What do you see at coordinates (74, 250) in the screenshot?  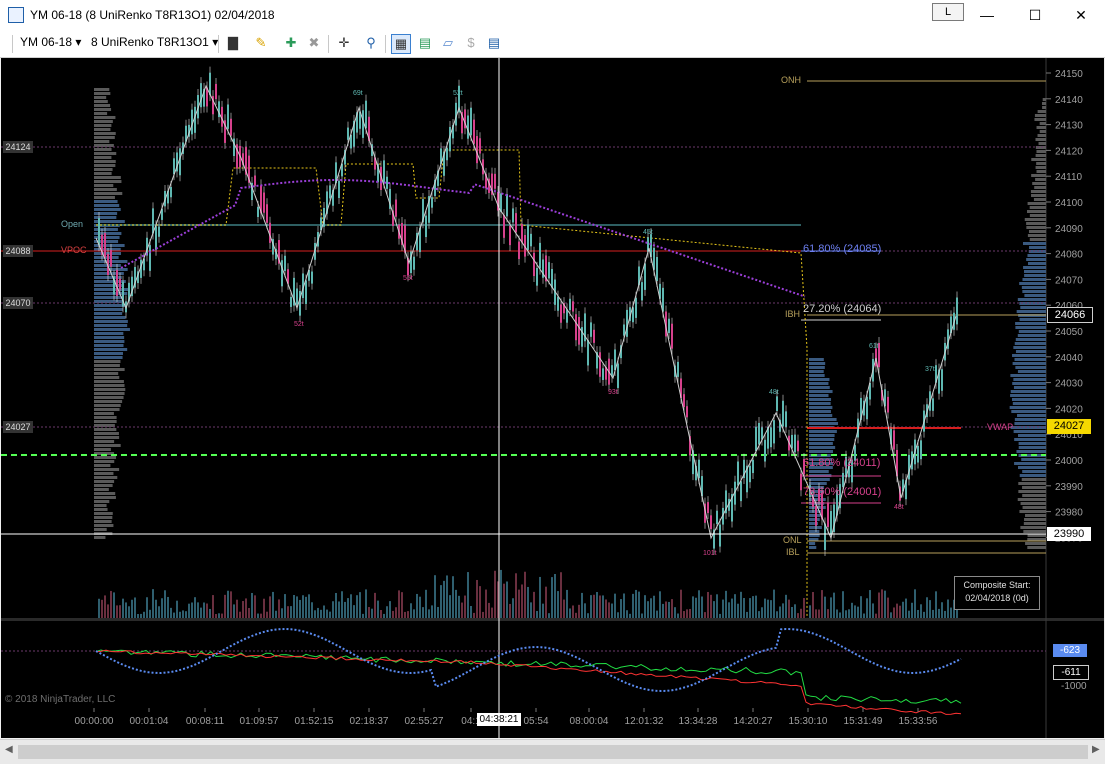 I see `vpoc-label: VPOC` at bounding box center [74, 250].